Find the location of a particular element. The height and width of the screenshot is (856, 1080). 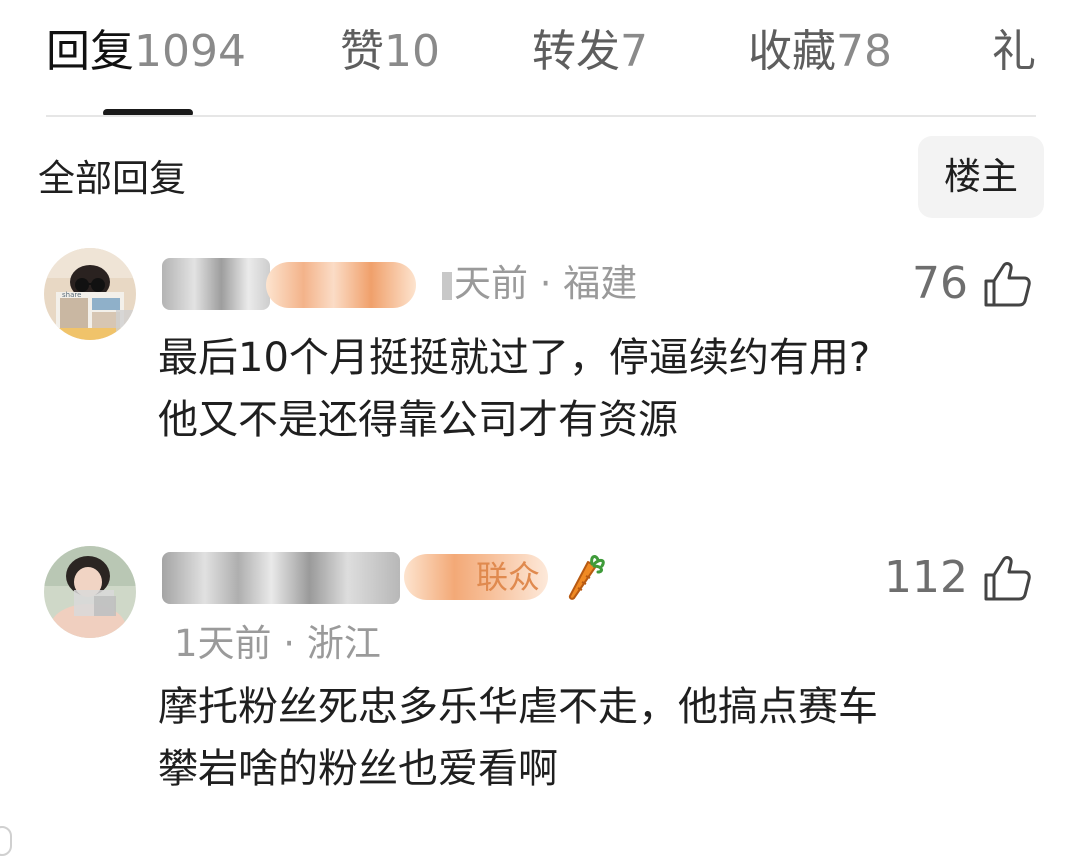

tab-favorites-label: 收藏 is located at coordinates (792, 51).